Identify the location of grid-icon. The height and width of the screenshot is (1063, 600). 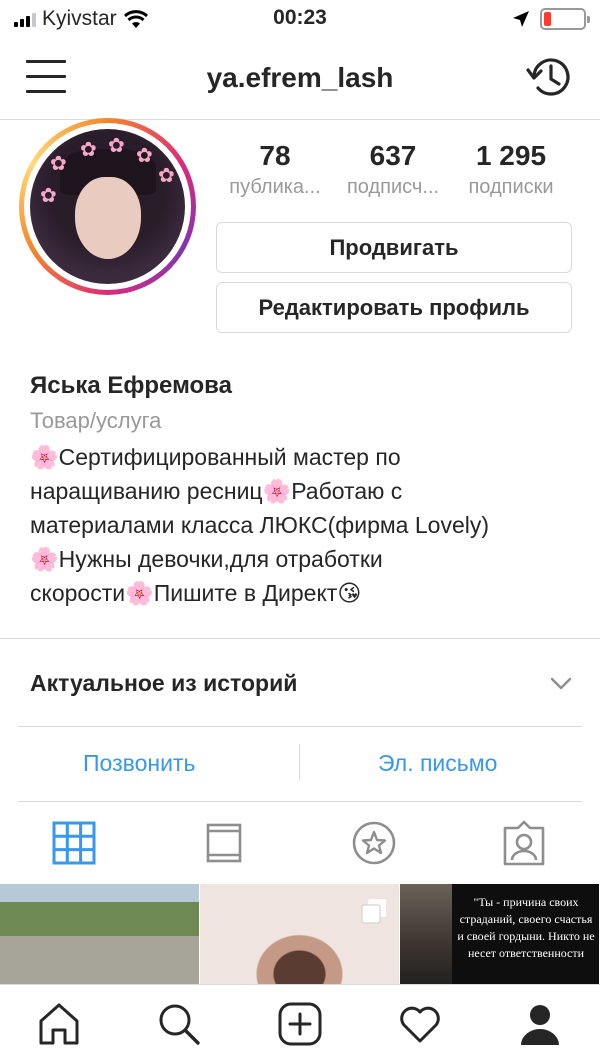
(74, 843).